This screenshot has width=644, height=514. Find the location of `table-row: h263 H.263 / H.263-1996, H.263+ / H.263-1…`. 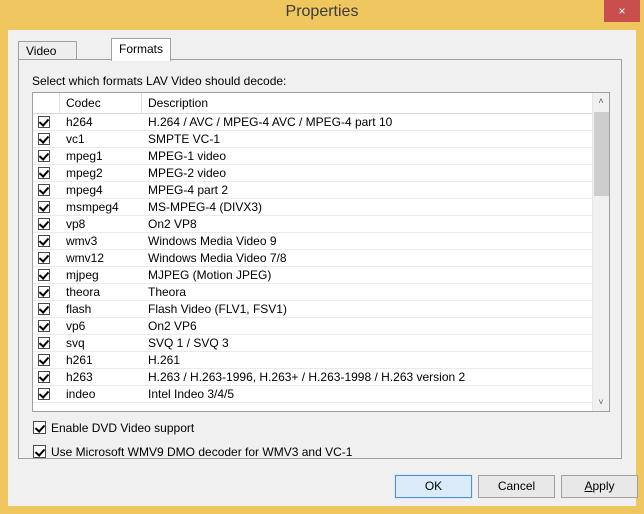

table-row: h263 H.263 / H.263-1996, H.263+ / H.263-1… is located at coordinates (313, 377).